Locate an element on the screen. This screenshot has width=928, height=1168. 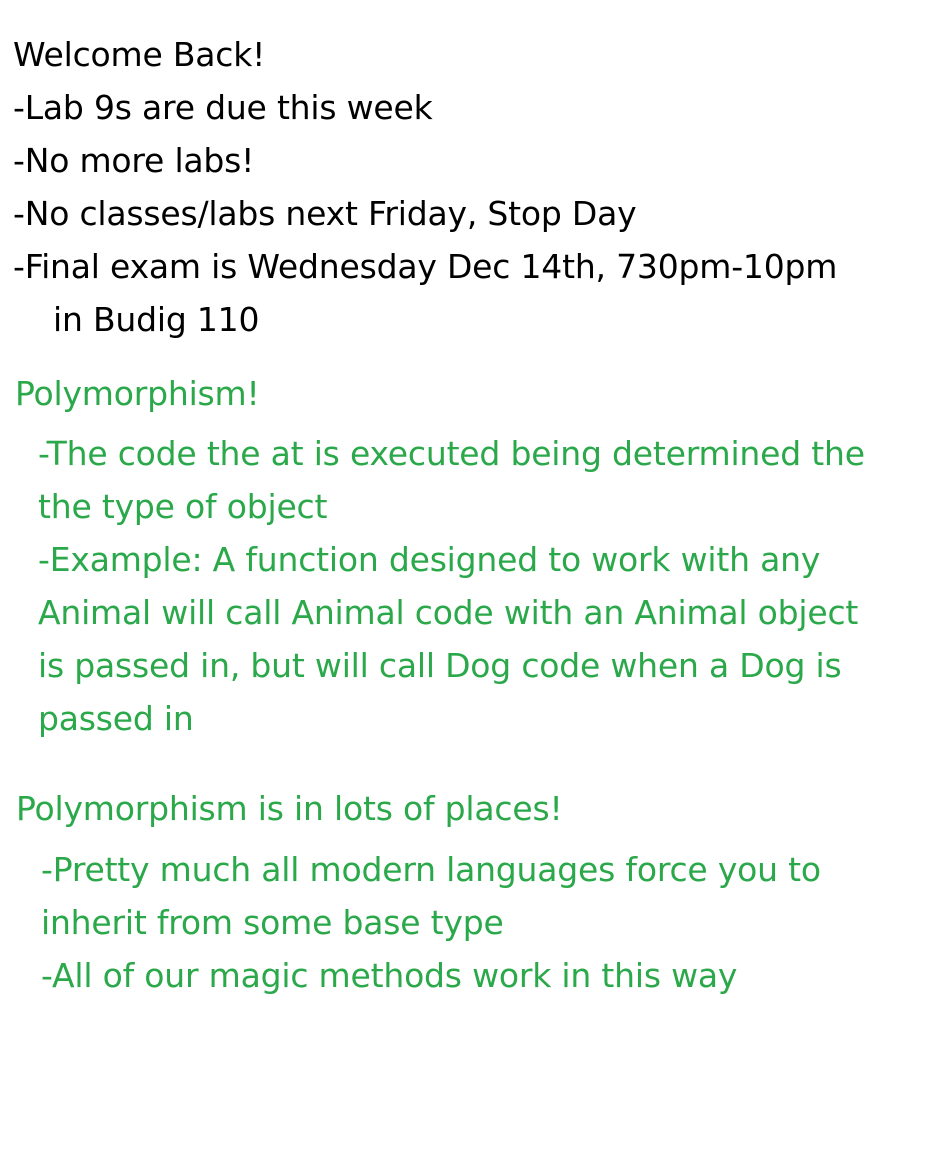
announcement-final-location: in Budig 110 is located at coordinates (156, 319).